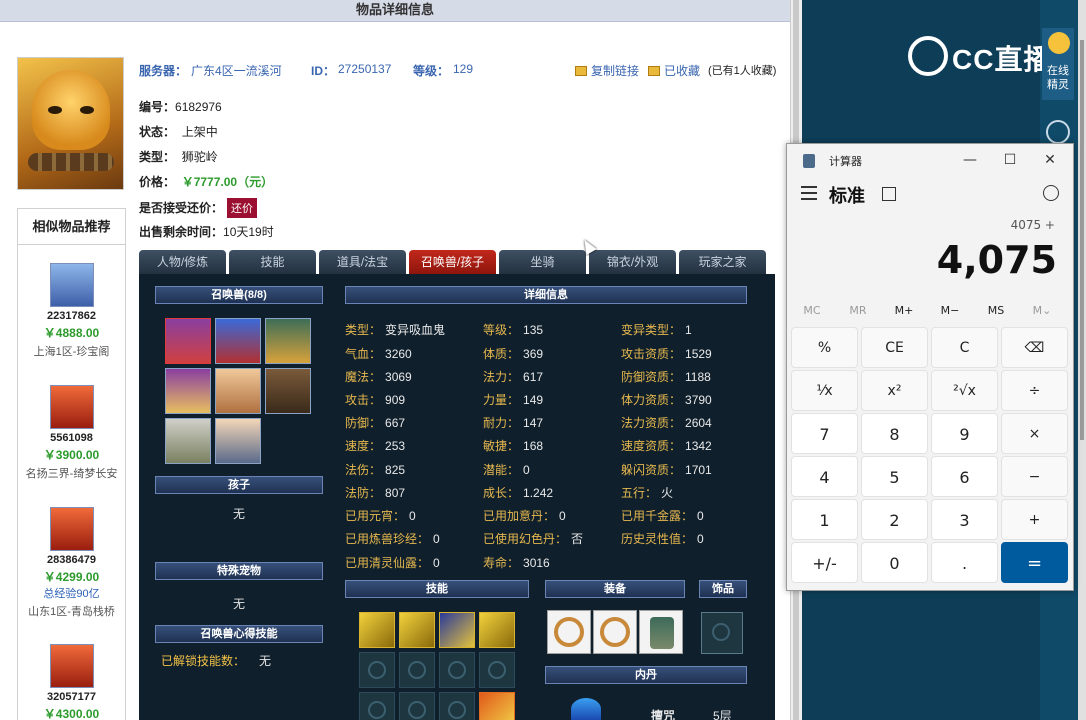  What do you see at coordinates (845, 161) in the screenshot?
I see `calculator-title: 计算器` at bounding box center [845, 161].